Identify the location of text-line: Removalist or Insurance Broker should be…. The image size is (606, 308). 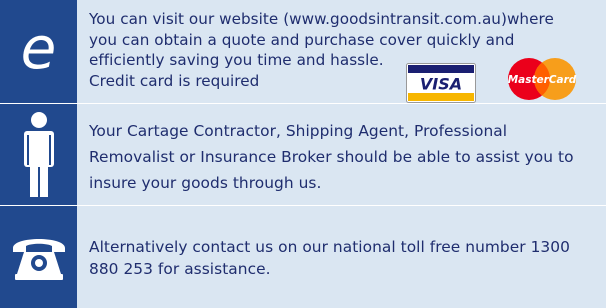
(331, 157).